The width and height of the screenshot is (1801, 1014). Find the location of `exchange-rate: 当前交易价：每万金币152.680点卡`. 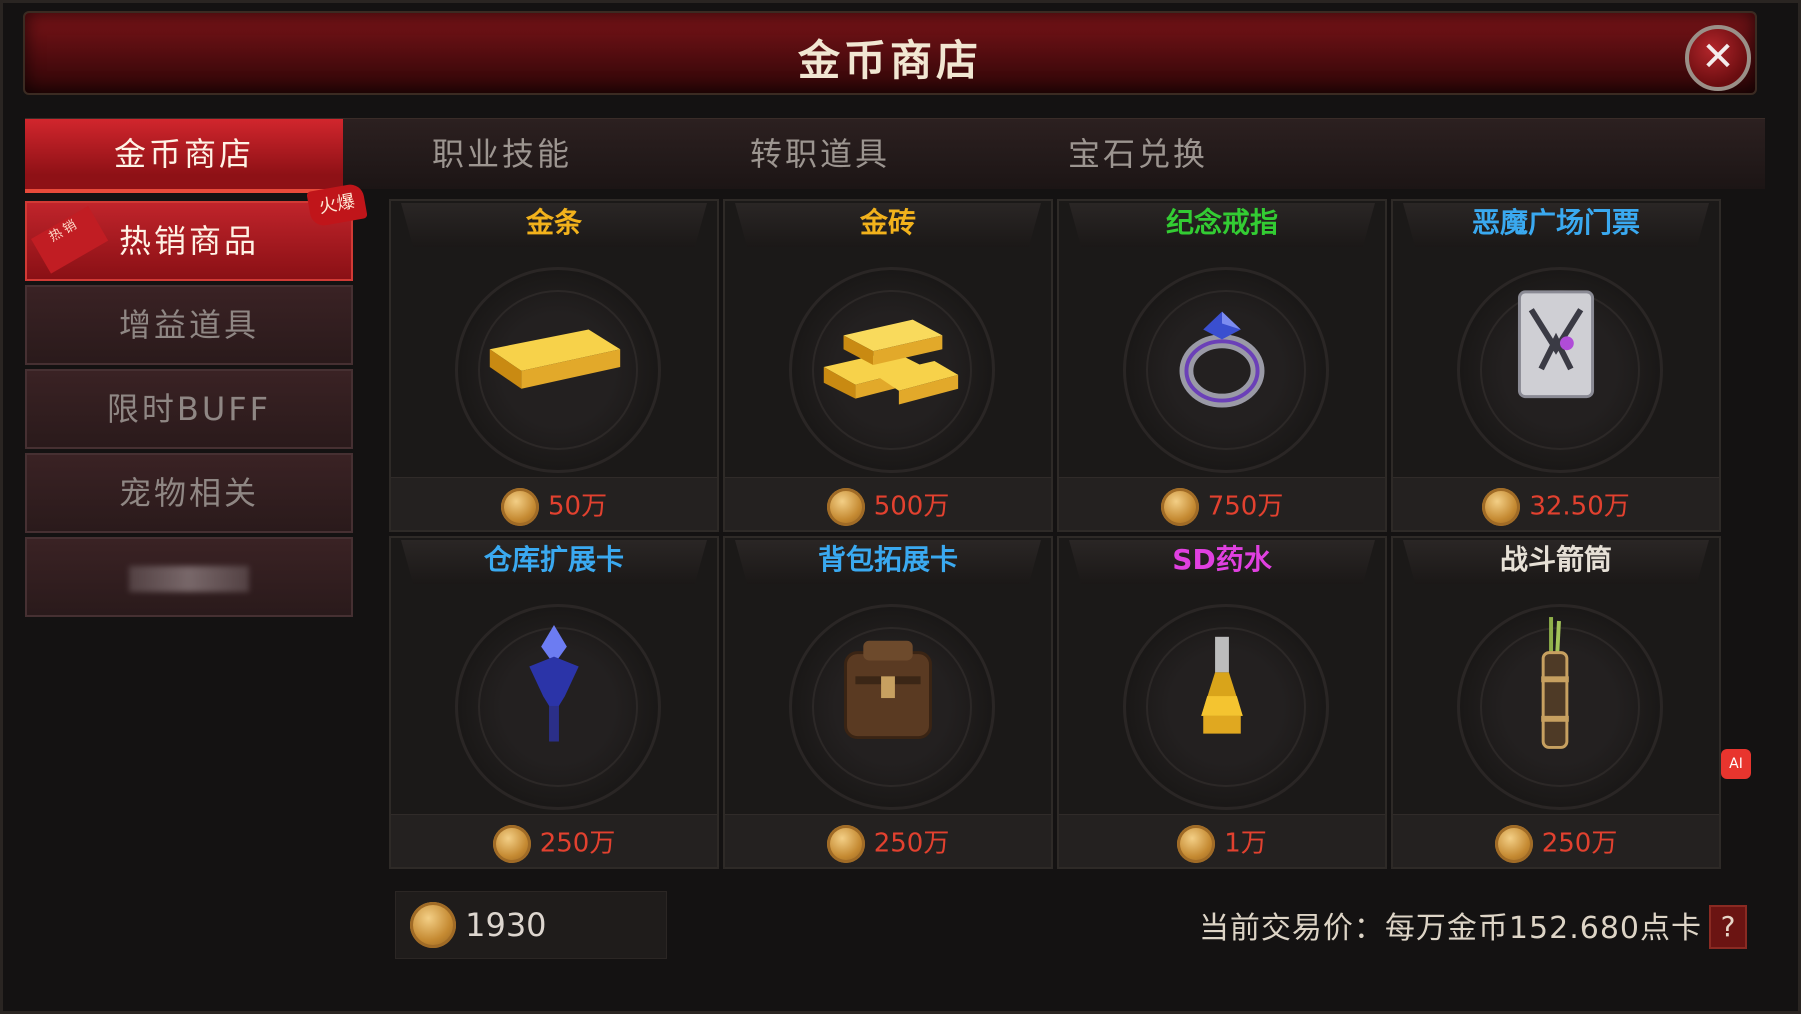

exchange-rate: 当前交易价：每万金币152.680点卡 is located at coordinates (1450, 928).